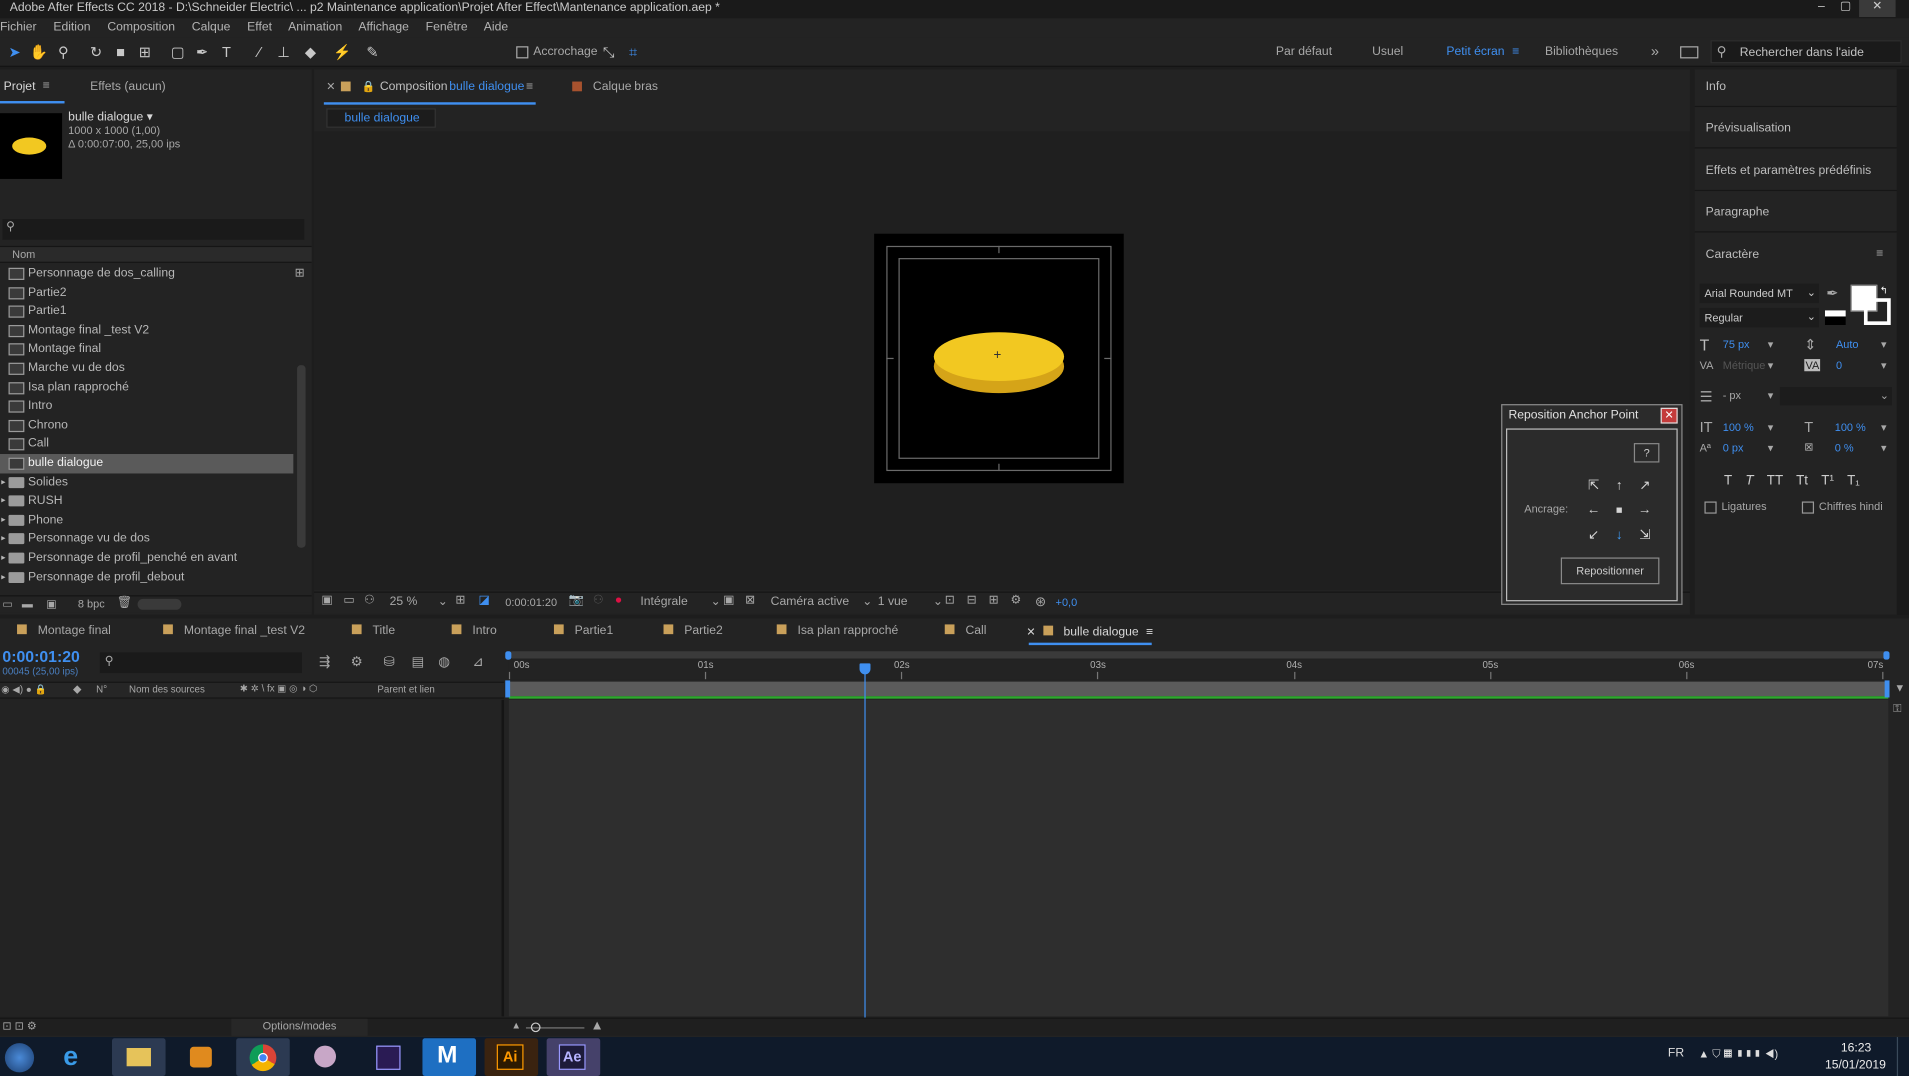  What do you see at coordinates (1199, 655) in the screenshot?
I see `work-area-navigator` at bounding box center [1199, 655].